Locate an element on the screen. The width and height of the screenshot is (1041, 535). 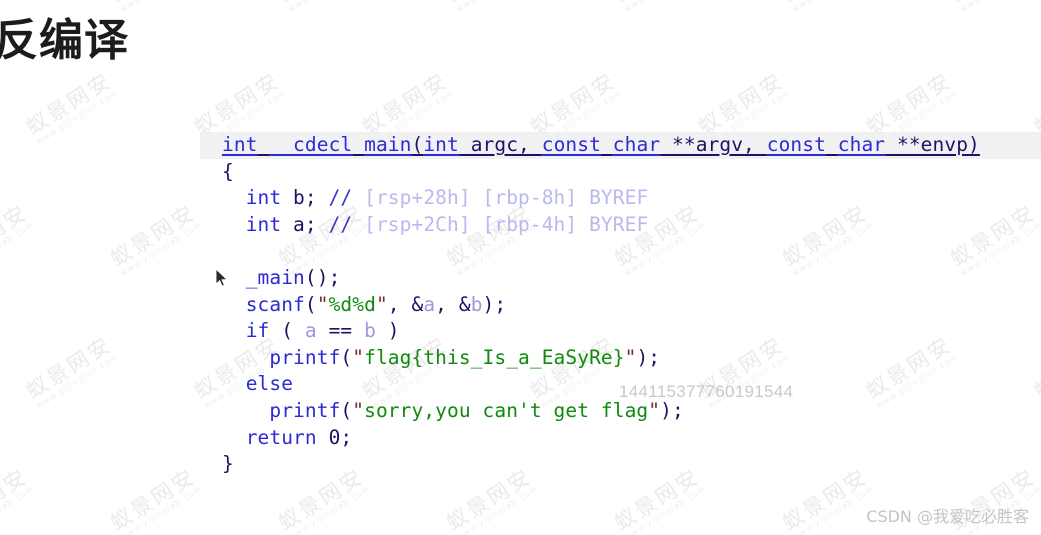
code-line is located at coordinates (620, 251).